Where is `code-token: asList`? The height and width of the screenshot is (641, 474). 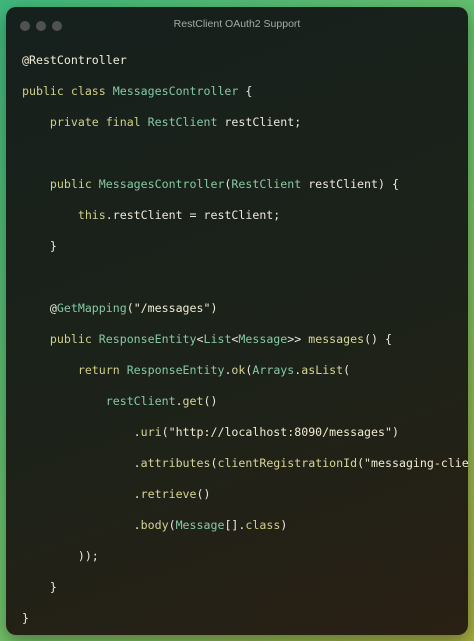 code-token: asList is located at coordinates (322, 370).